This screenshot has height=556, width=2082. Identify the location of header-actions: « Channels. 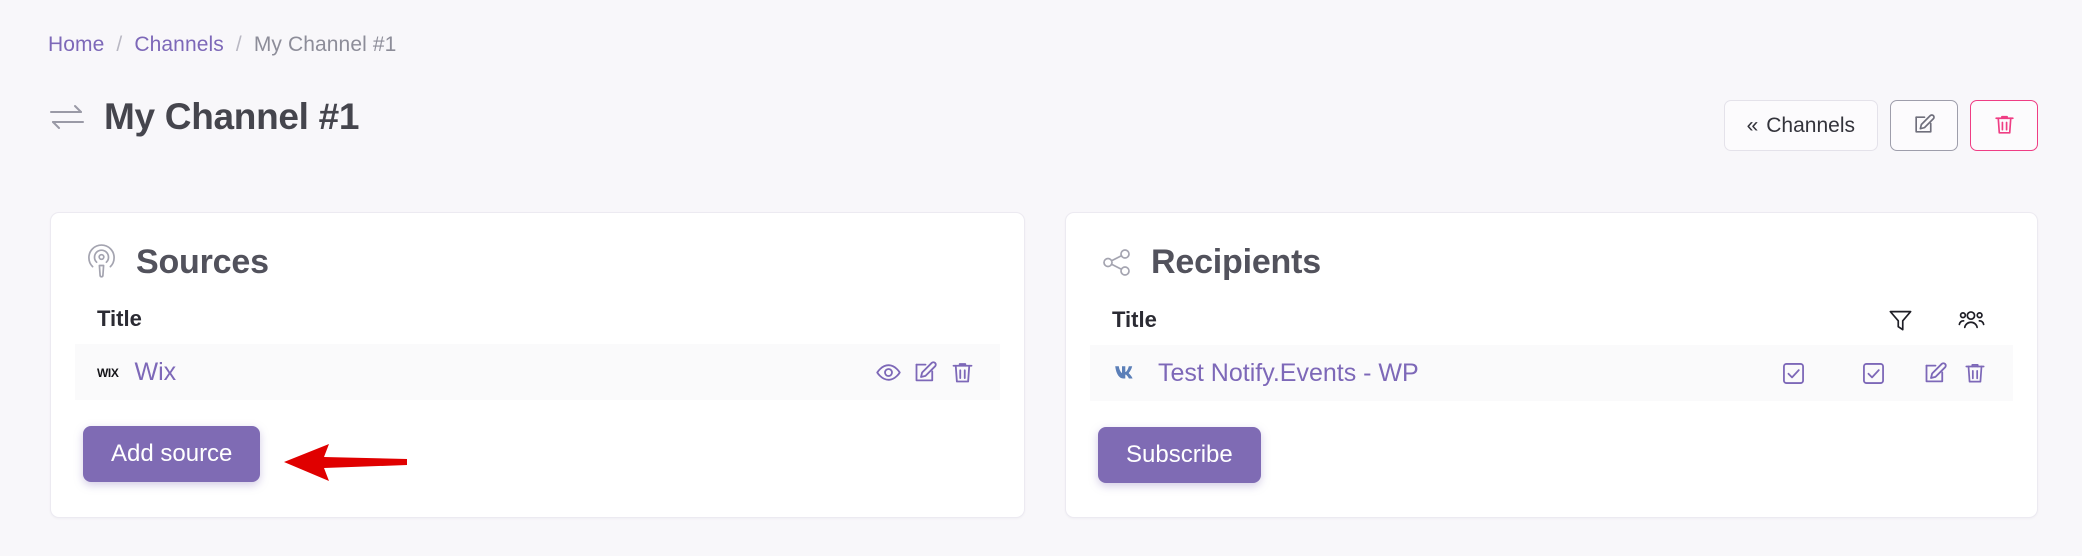
(1880, 125).